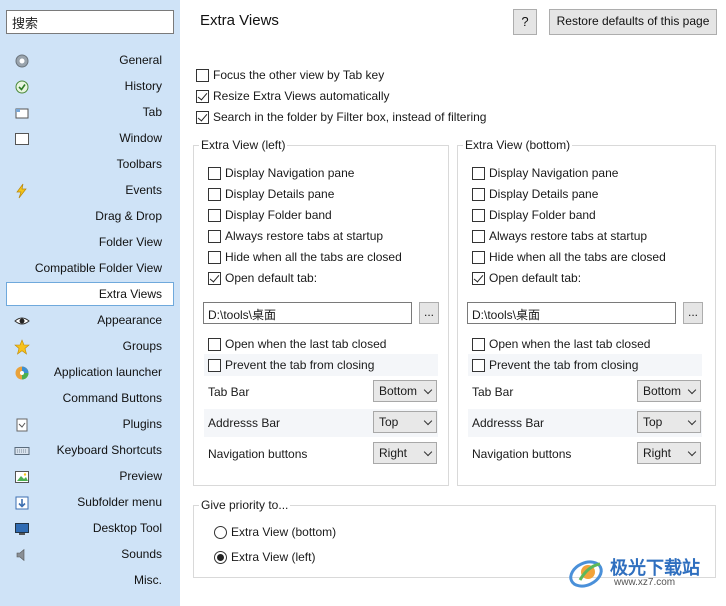 Image resolution: width=726 pixels, height=606 pixels. Describe the element at coordinates (152, 112) in the screenshot. I see `sidebar-item-label: Tab` at that location.